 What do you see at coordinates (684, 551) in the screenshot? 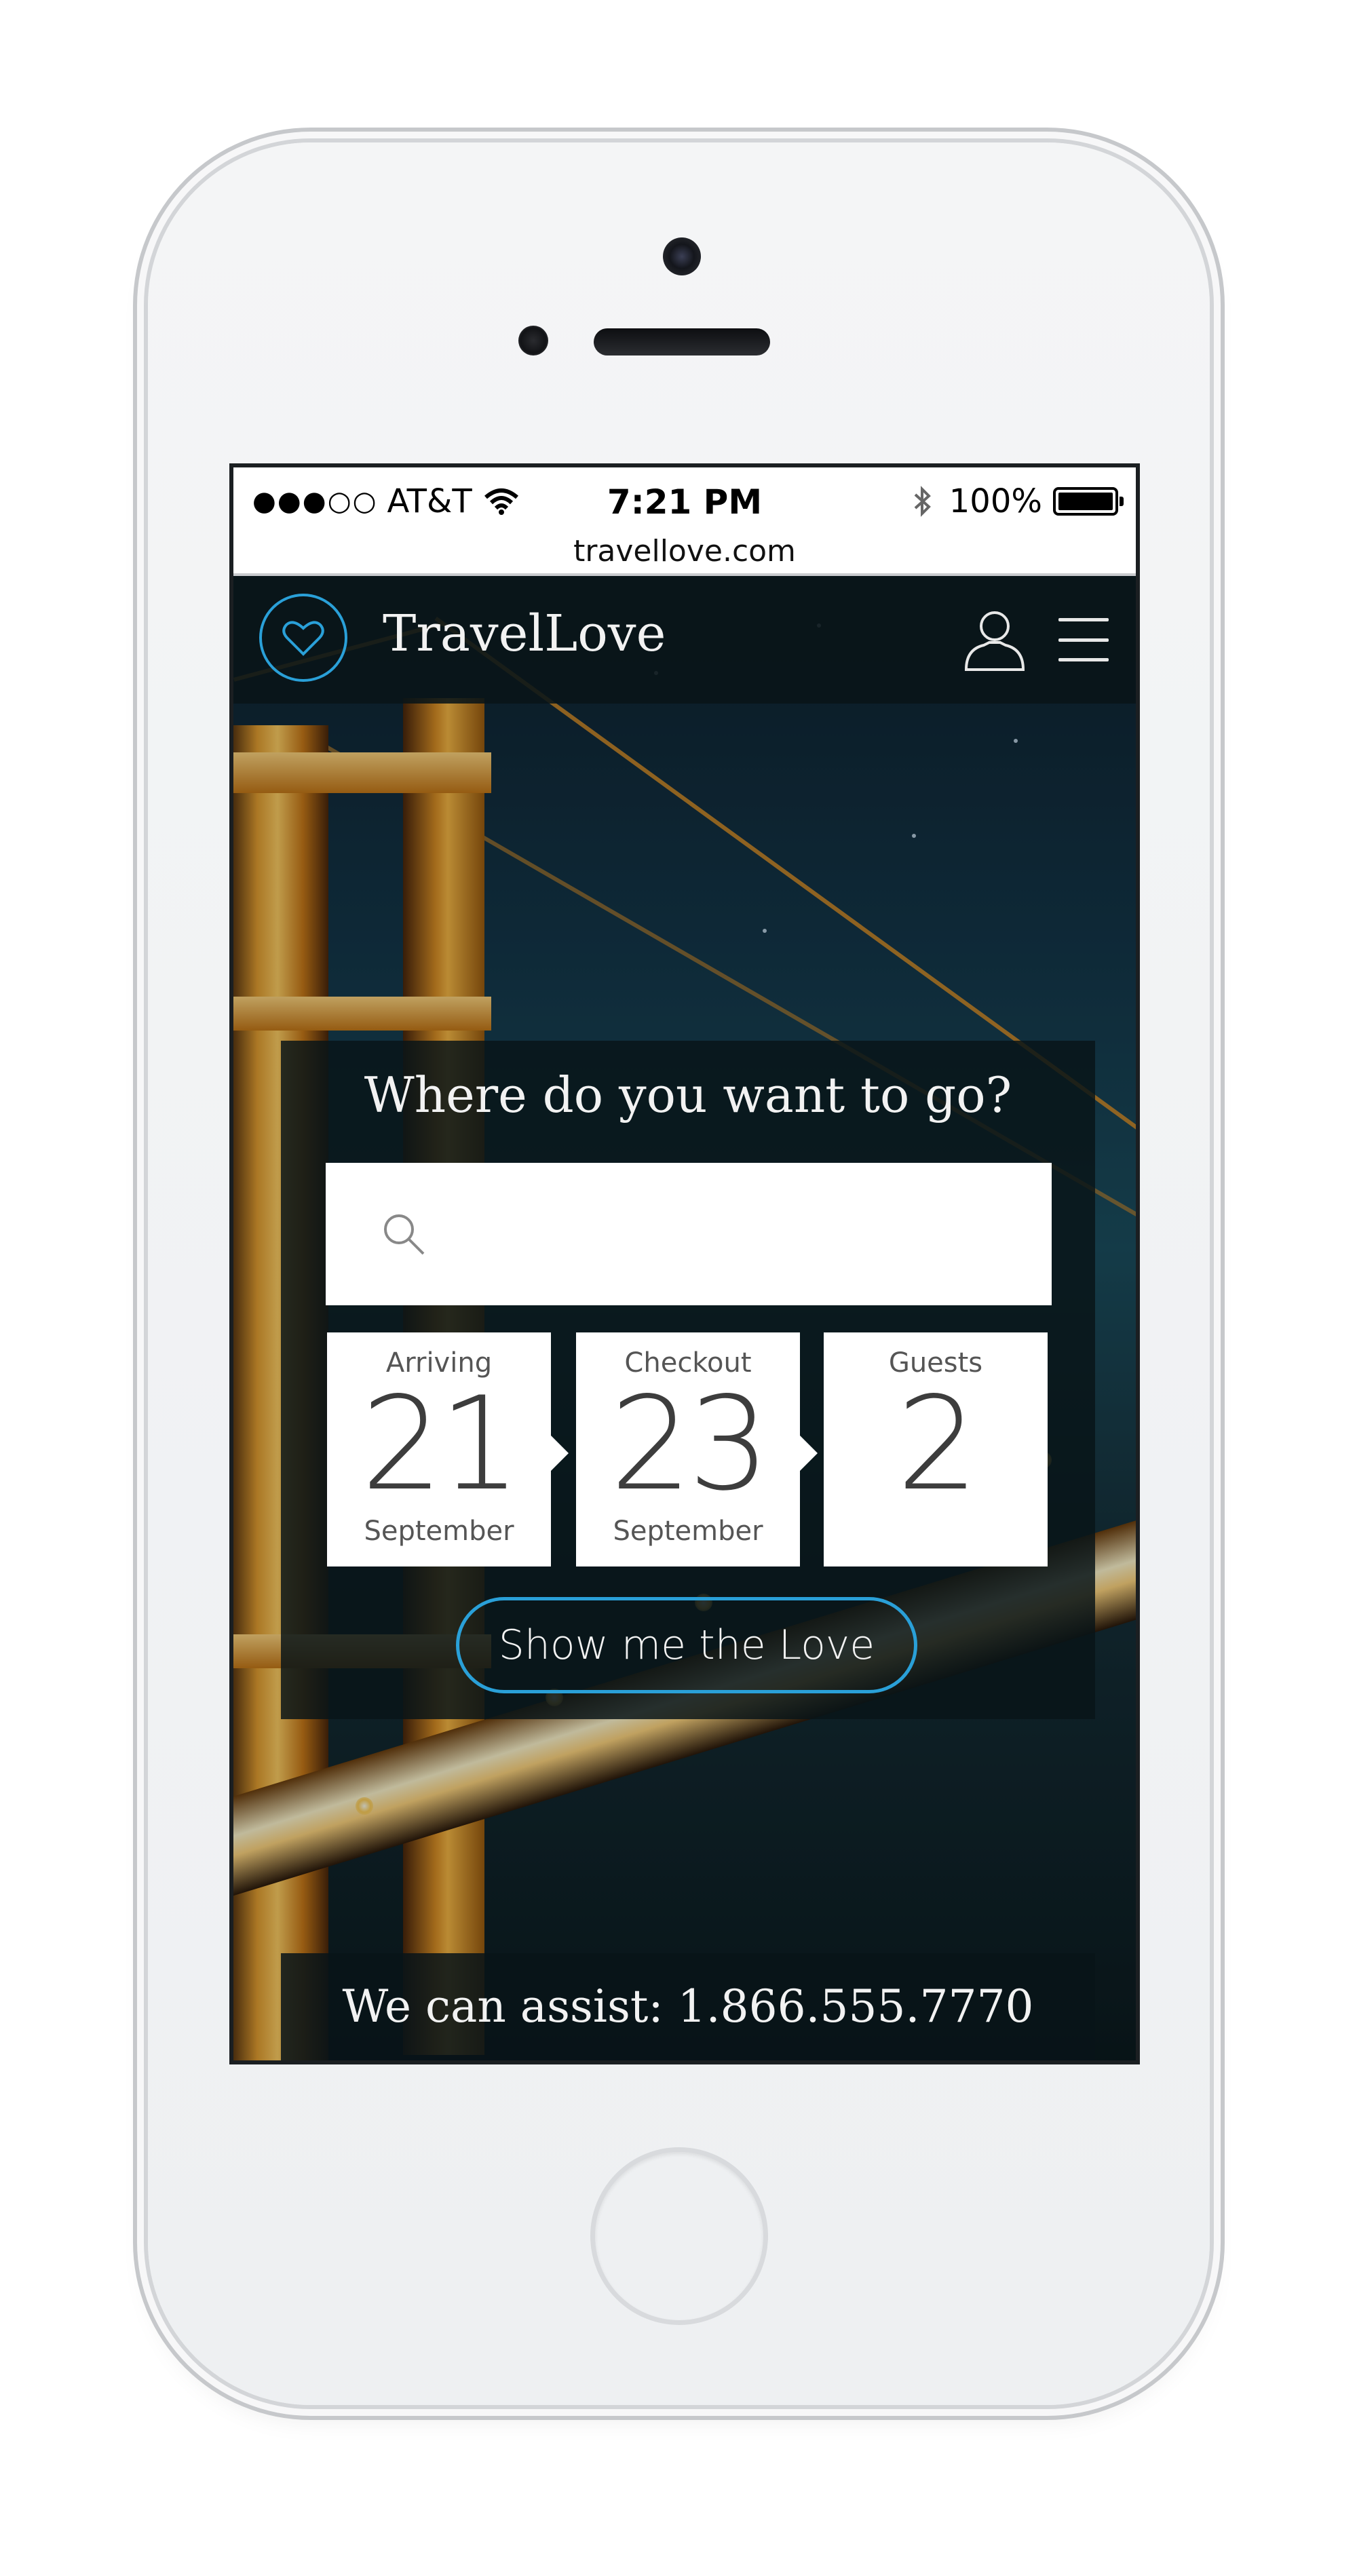
I see `url-bar: travellove.com` at bounding box center [684, 551].